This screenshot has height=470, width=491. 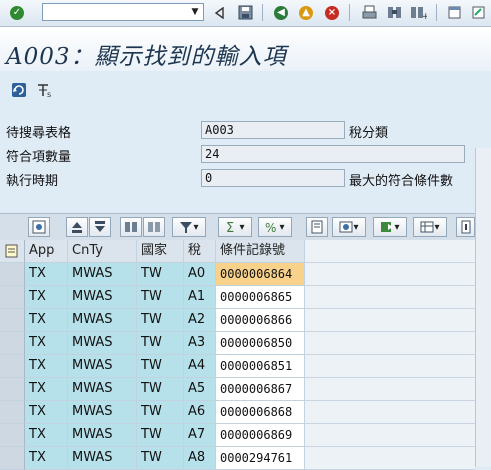 What do you see at coordinates (349, 227) in the screenshot?
I see `views-dropdown-icon: ▾` at bounding box center [349, 227].